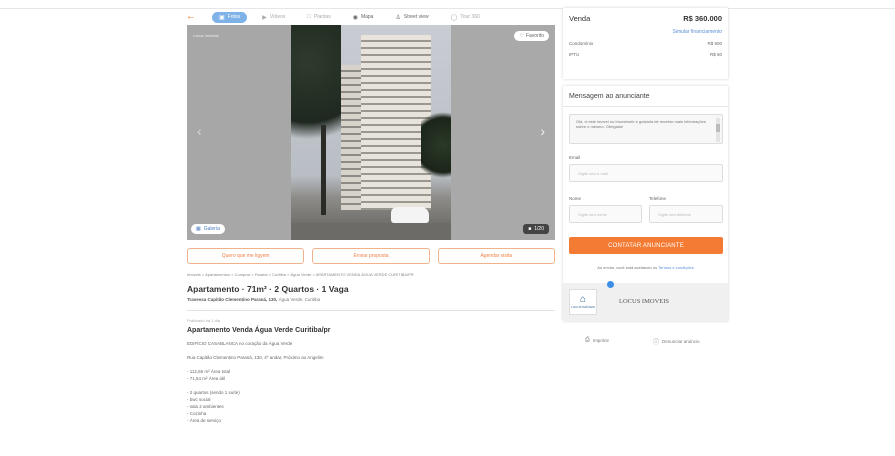 The width and height of the screenshot is (895, 456). What do you see at coordinates (583, 307) in the screenshot?
I see `agency-logo-text: LOCUS IMÓVEIS` at bounding box center [583, 307].